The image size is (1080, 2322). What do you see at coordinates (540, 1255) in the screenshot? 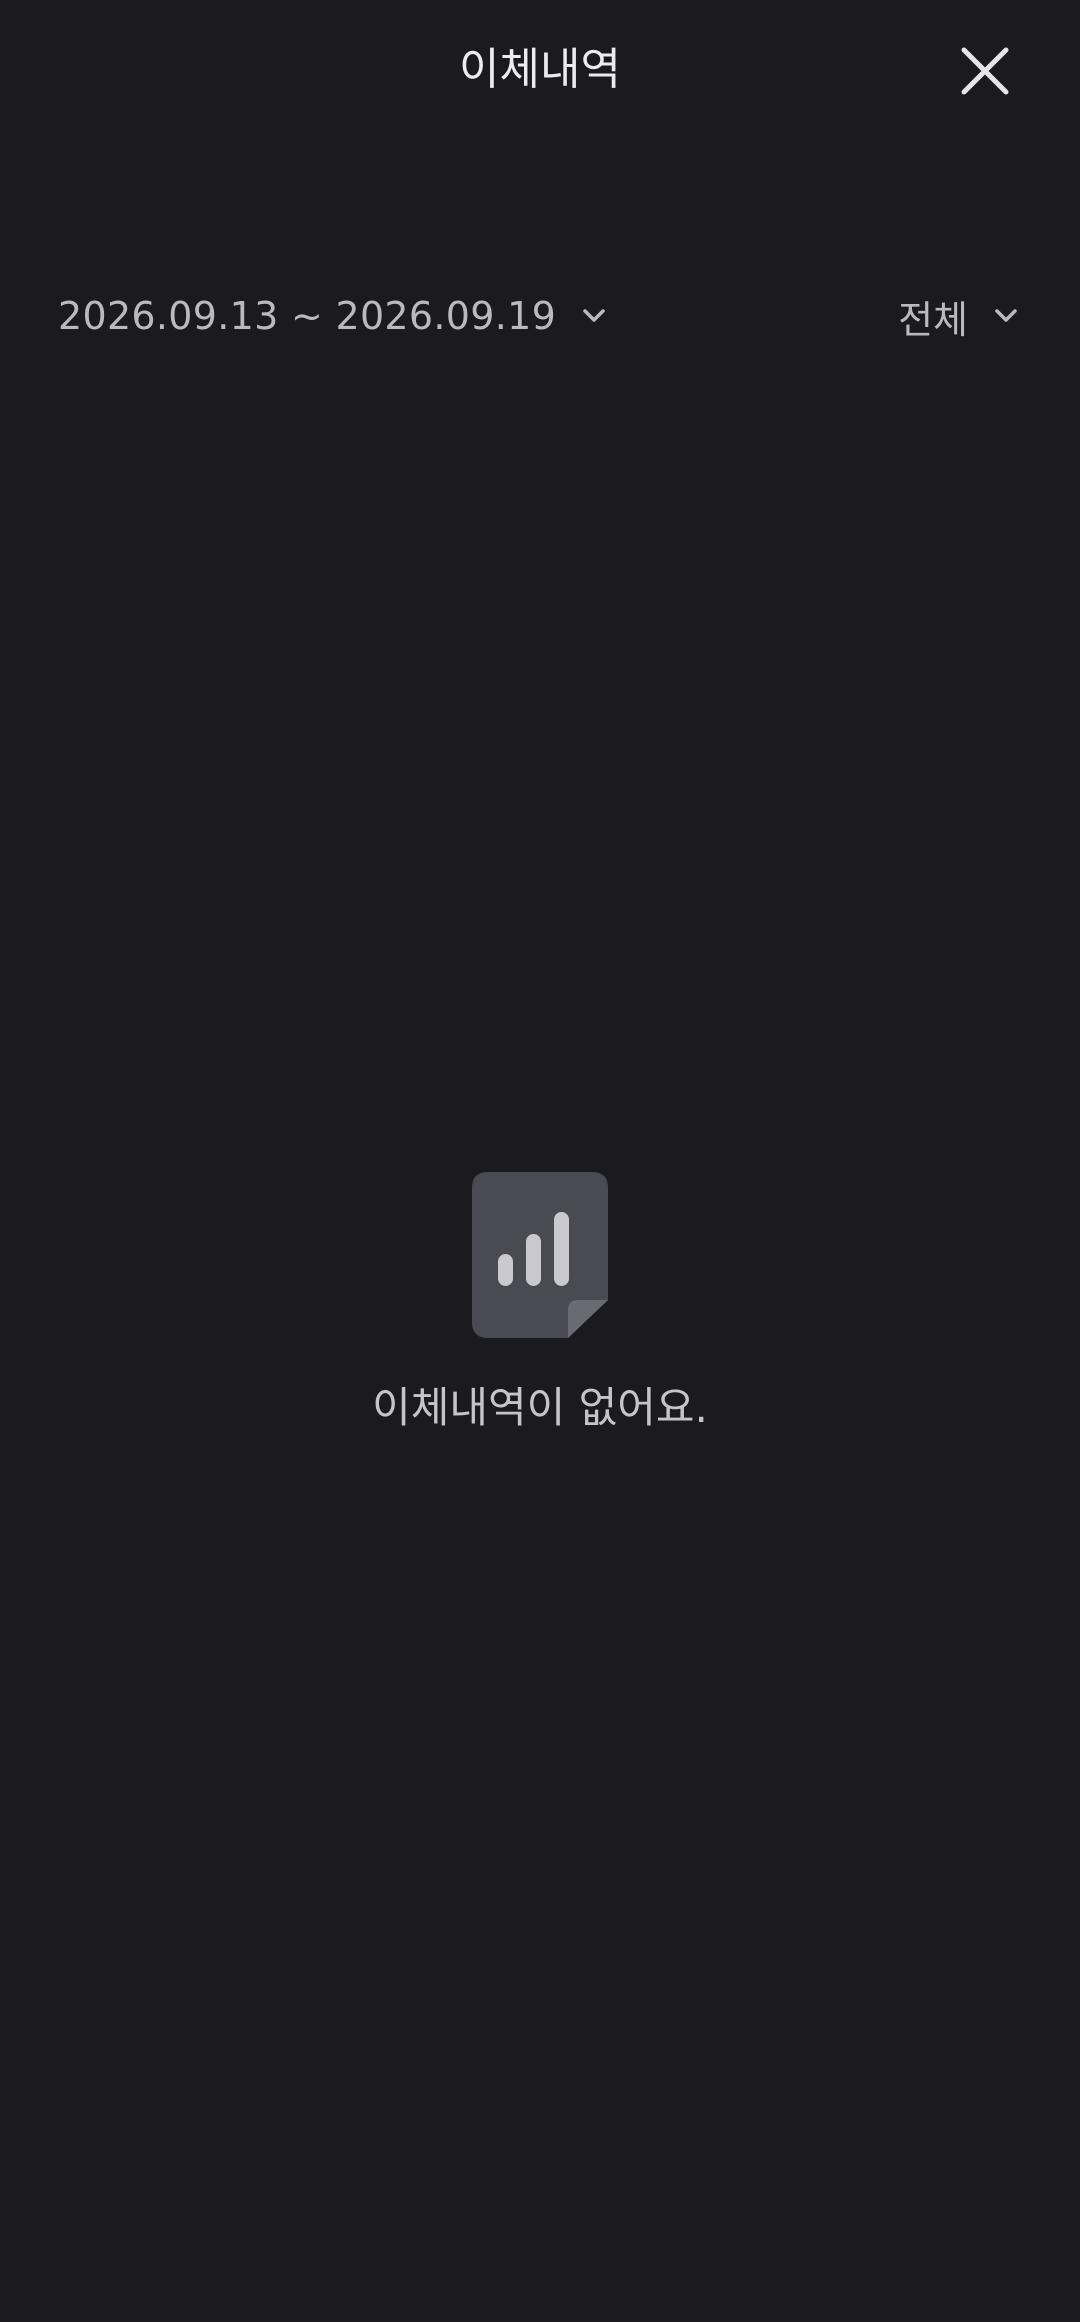
I see `document-chart-icon` at bounding box center [540, 1255].